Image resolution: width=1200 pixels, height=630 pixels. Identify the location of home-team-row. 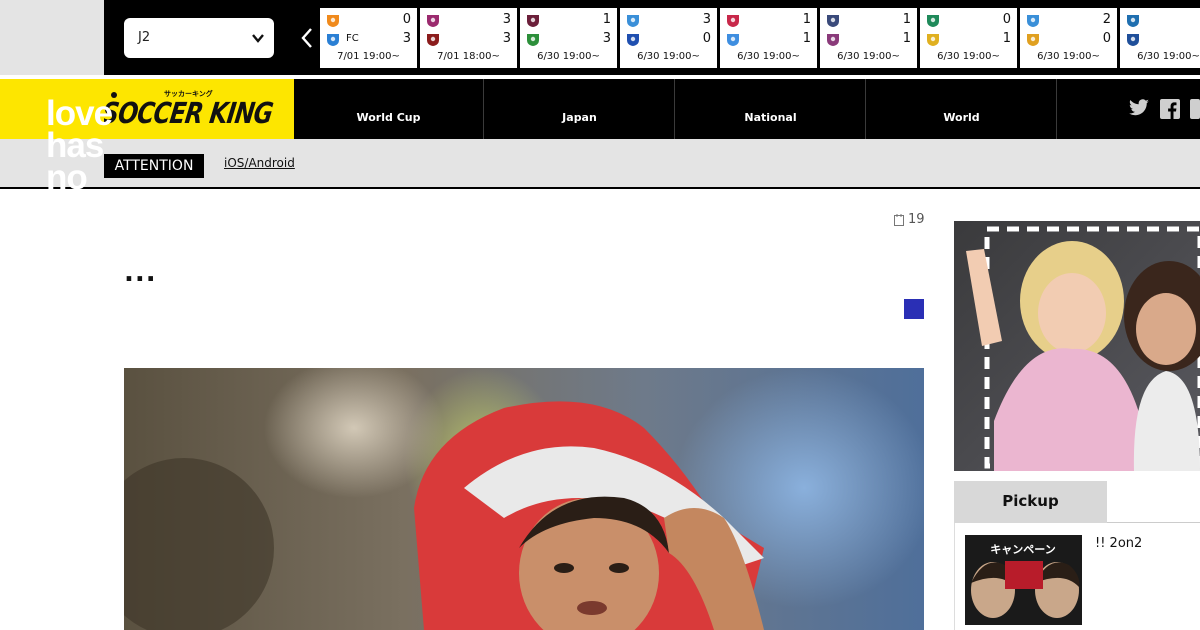
(1163, 21).